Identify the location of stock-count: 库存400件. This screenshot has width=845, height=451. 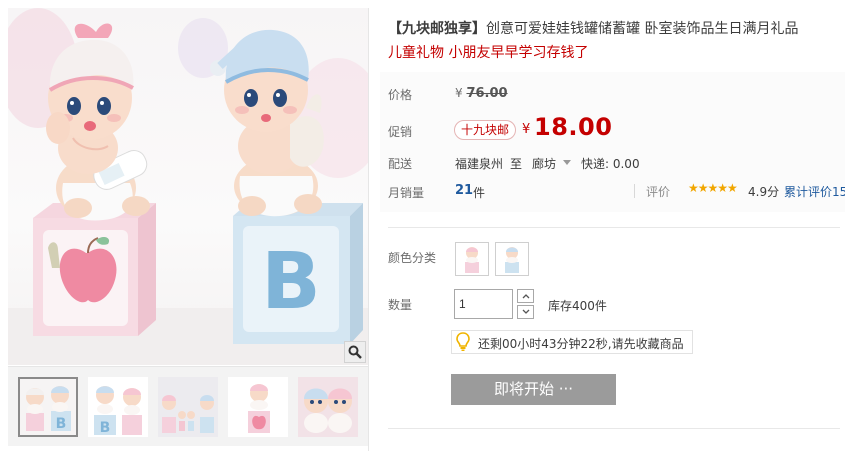
(577, 306).